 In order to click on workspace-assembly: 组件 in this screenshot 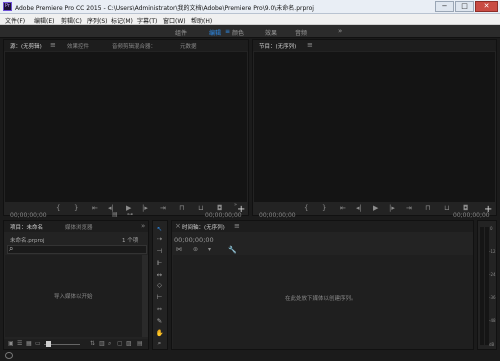, I will do `click(181, 32)`.